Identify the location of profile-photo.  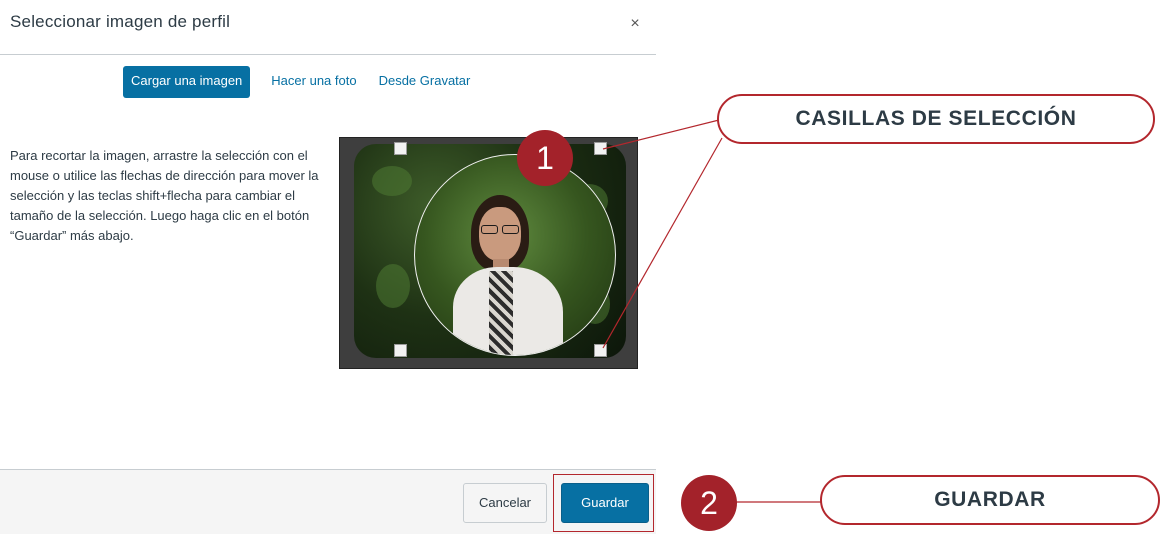
(490, 251).